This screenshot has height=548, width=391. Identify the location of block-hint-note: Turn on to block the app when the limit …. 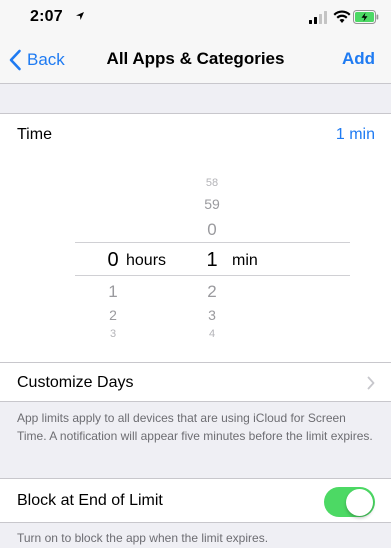
(143, 538).